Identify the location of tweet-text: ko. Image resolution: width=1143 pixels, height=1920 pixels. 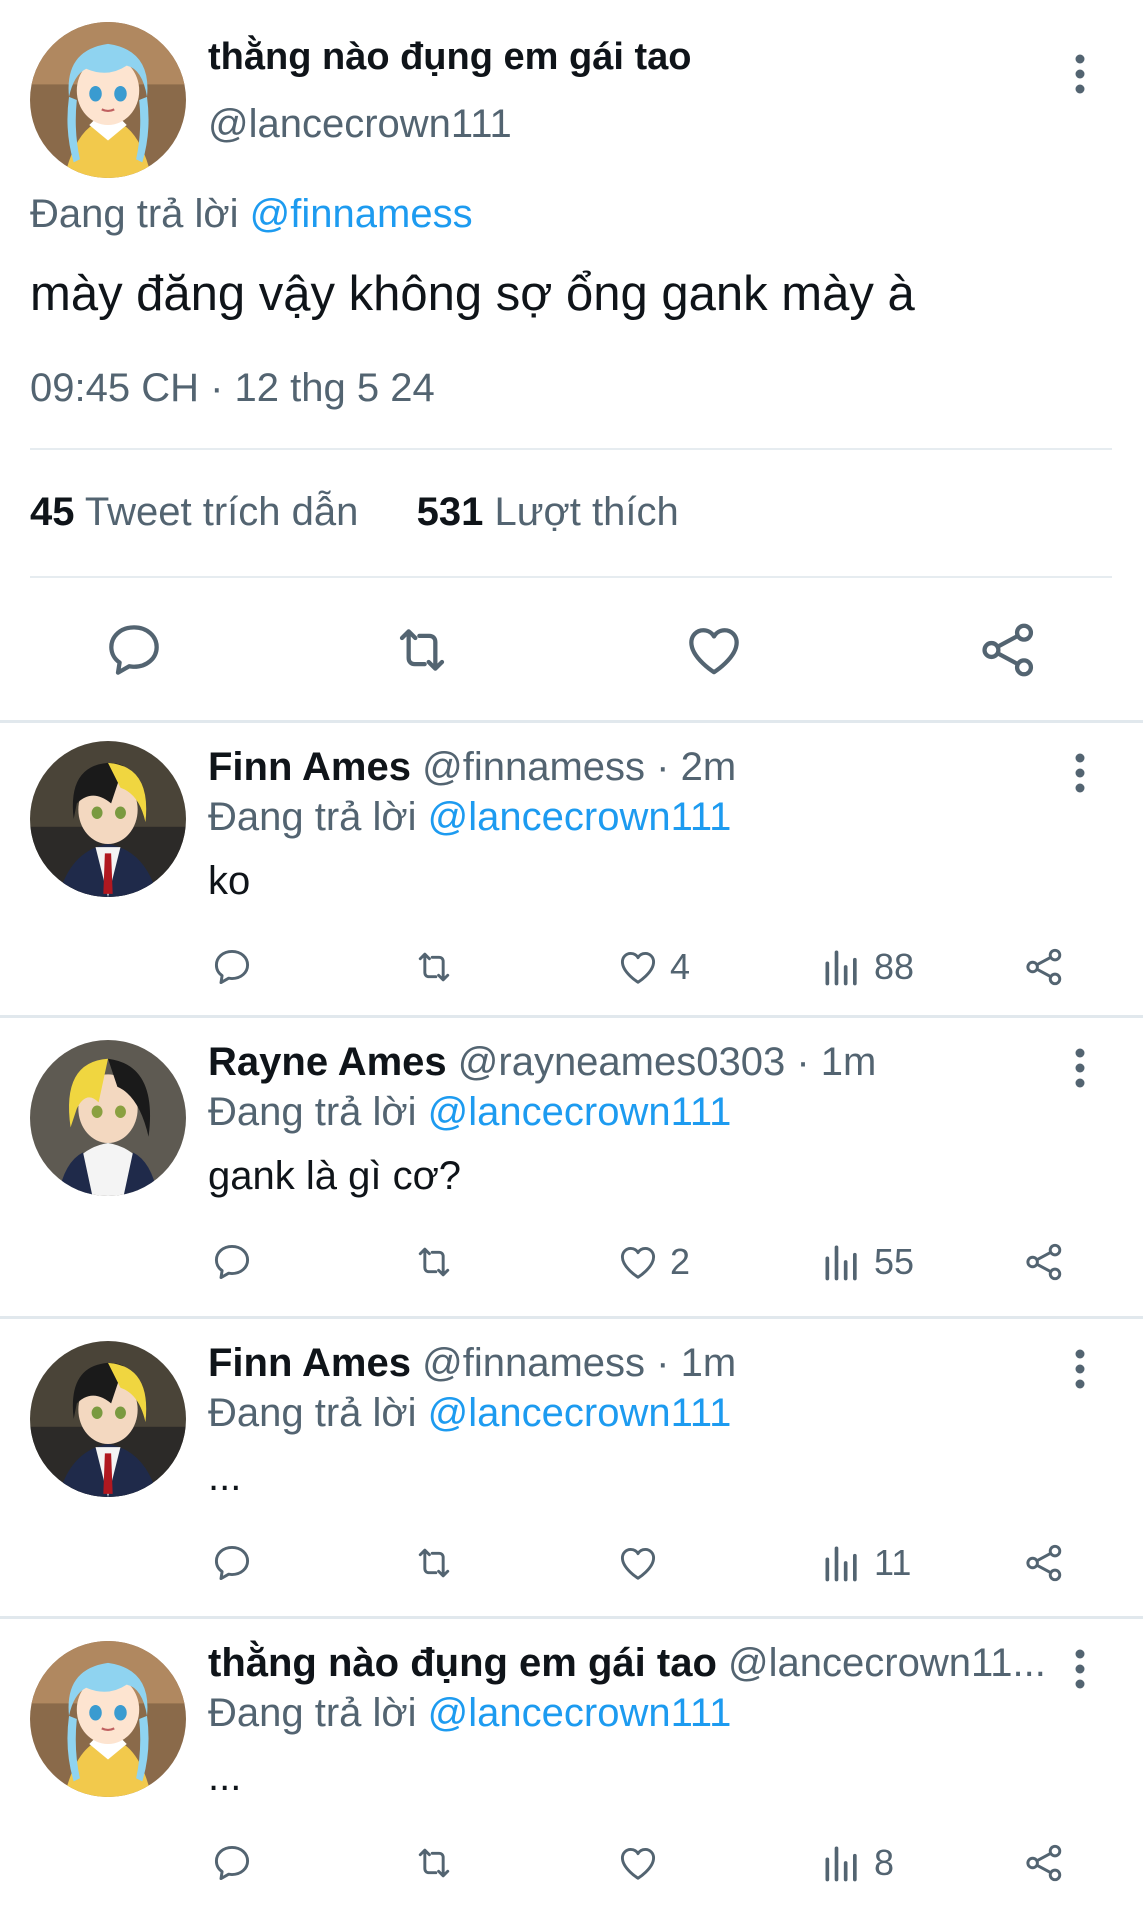
(229, 881).